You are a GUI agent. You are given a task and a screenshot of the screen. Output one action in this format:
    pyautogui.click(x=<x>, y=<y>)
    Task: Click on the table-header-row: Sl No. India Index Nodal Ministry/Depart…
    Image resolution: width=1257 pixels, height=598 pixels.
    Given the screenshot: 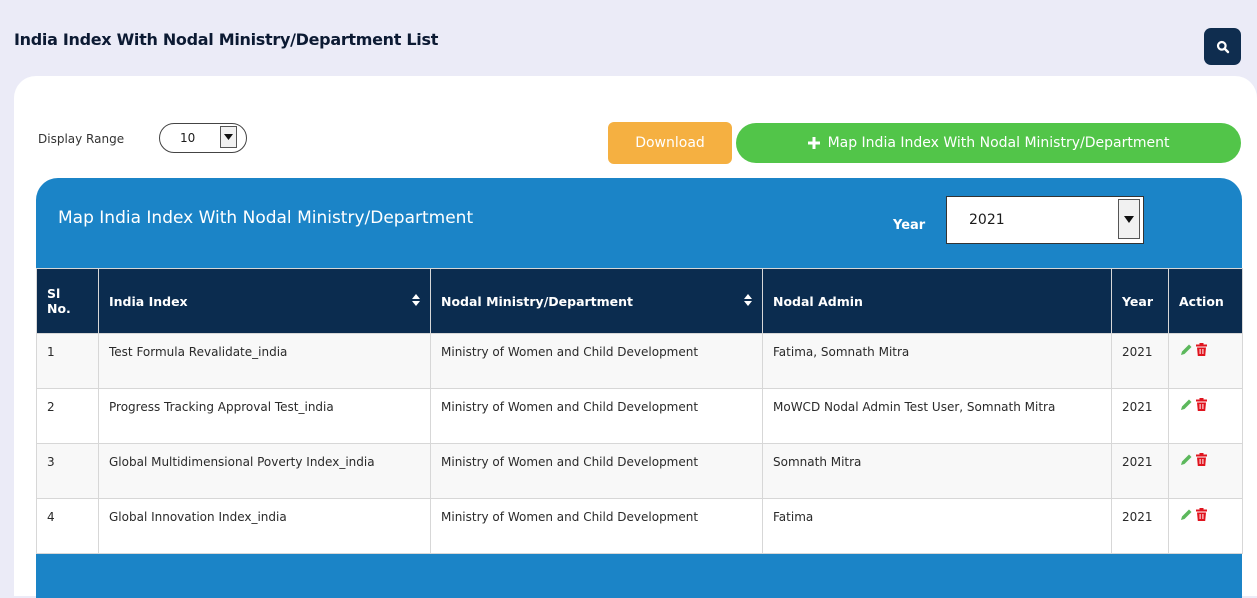 What is the action you would take?
    pyautogui.click(x=639, y=301)
    